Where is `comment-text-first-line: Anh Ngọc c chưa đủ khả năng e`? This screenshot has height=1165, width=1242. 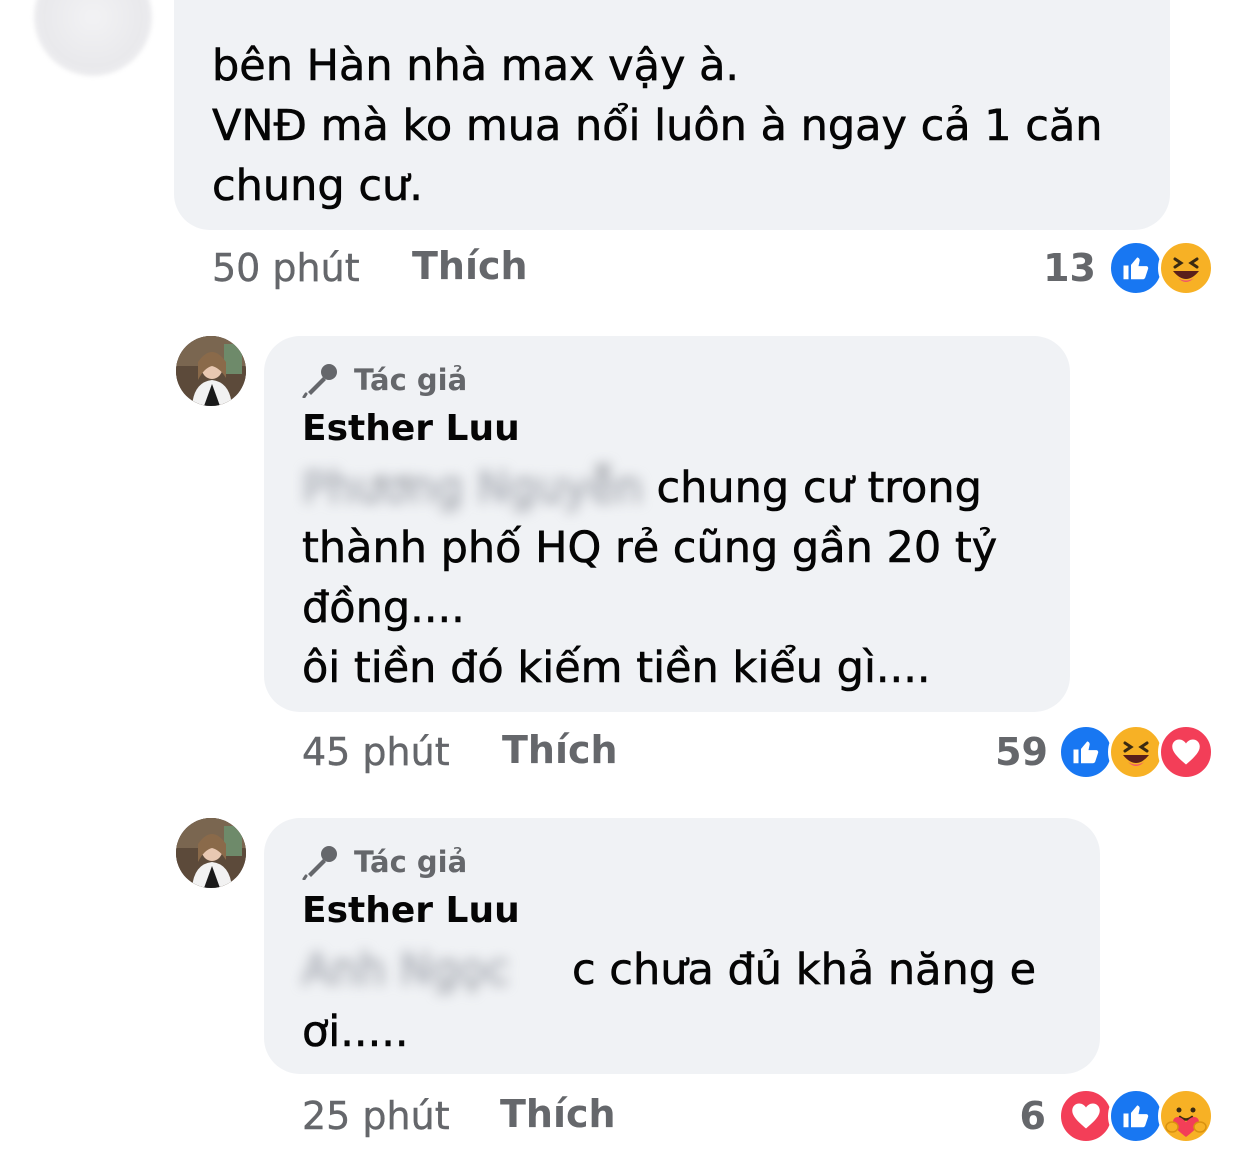 comment-text-first-line: Anh Ngọc c chưa đủ khả năng e is located at coordinates (697, 970).